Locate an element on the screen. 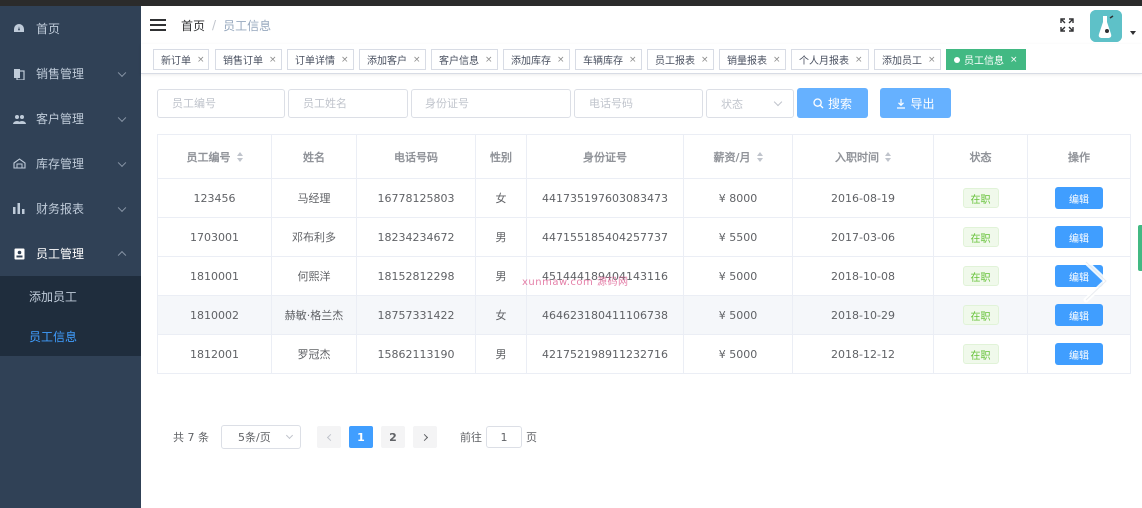 Image resolution: width=1142 pixels, height=508 pixels. export-button-label: 导出 is located at coordinates (922, 103).